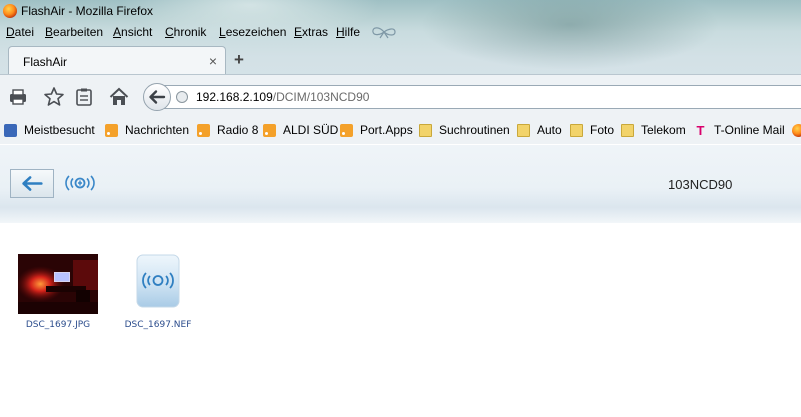 This screenshot has width=801, height=417. What do you see at coordinates (482, 97) in the screenshot?
I see `url-bar: 192.168.2.109/DCIM/103NCD90` at bounding box center [482, 97].